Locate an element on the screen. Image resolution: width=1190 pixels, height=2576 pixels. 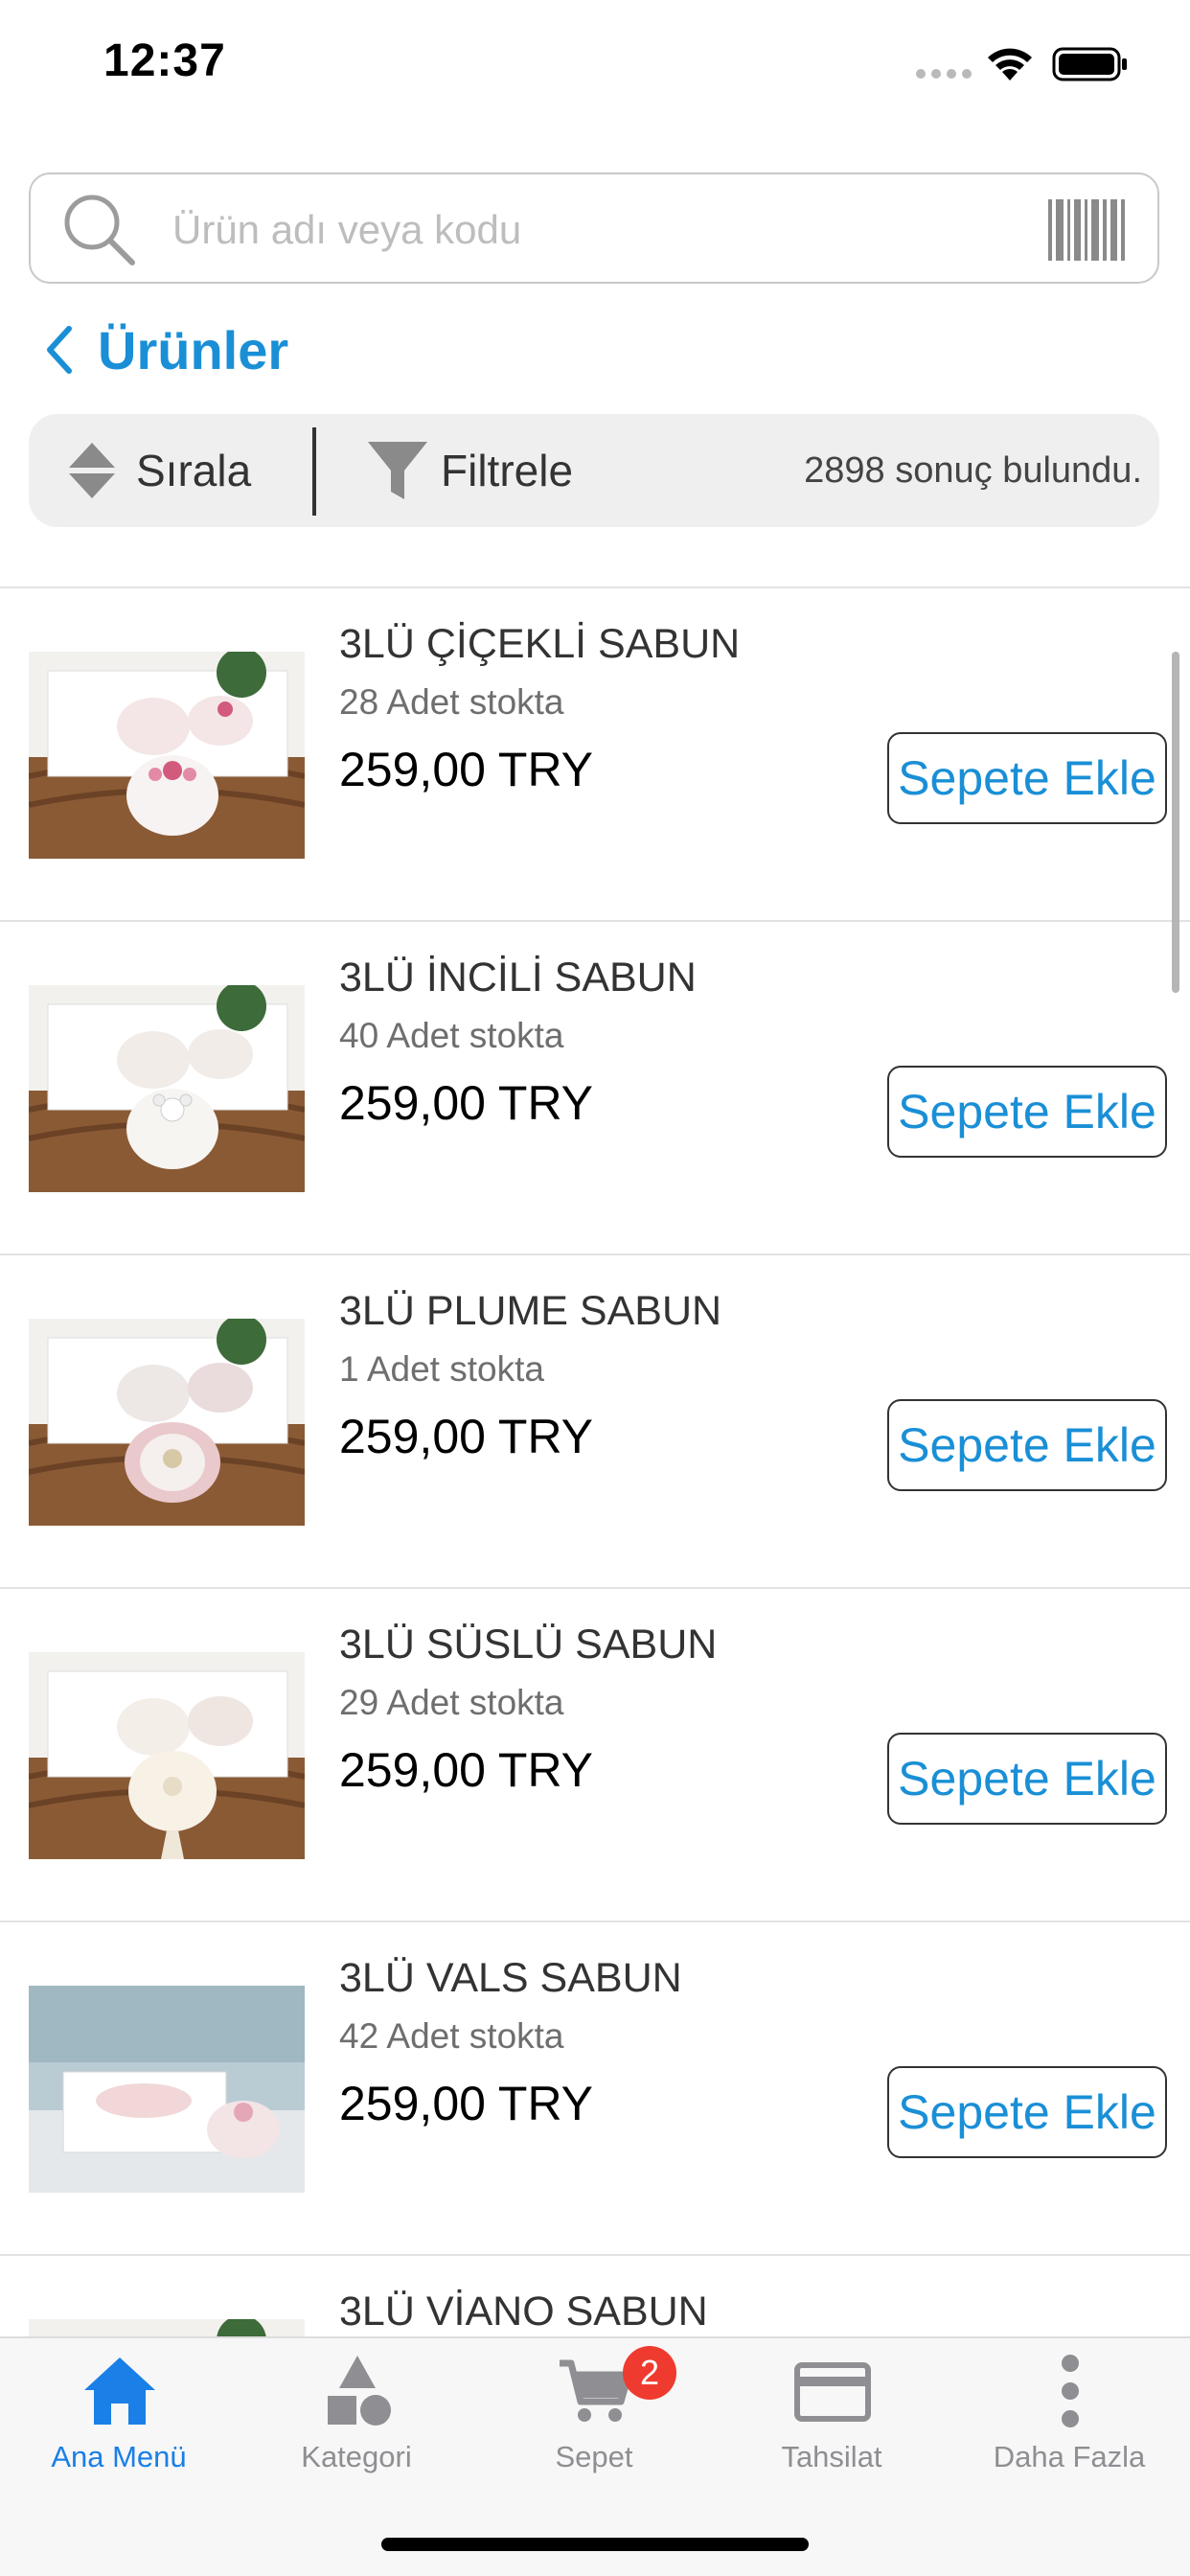
chevron-left-icon is located at coordinates (60, 350).